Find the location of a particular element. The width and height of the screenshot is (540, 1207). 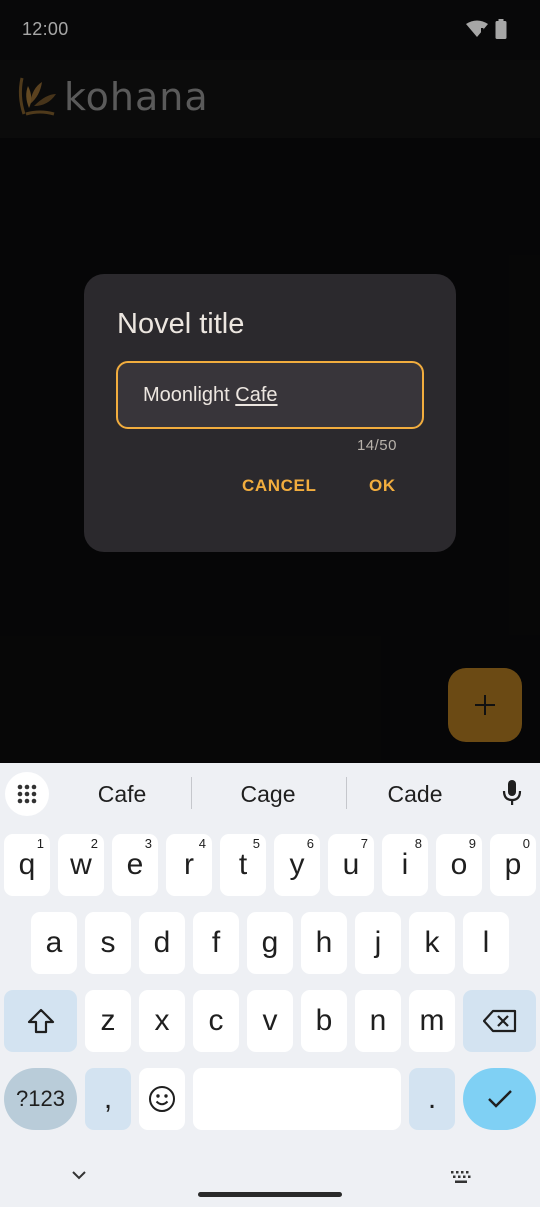

key-y: y6 is located at coordinates (297, 865).